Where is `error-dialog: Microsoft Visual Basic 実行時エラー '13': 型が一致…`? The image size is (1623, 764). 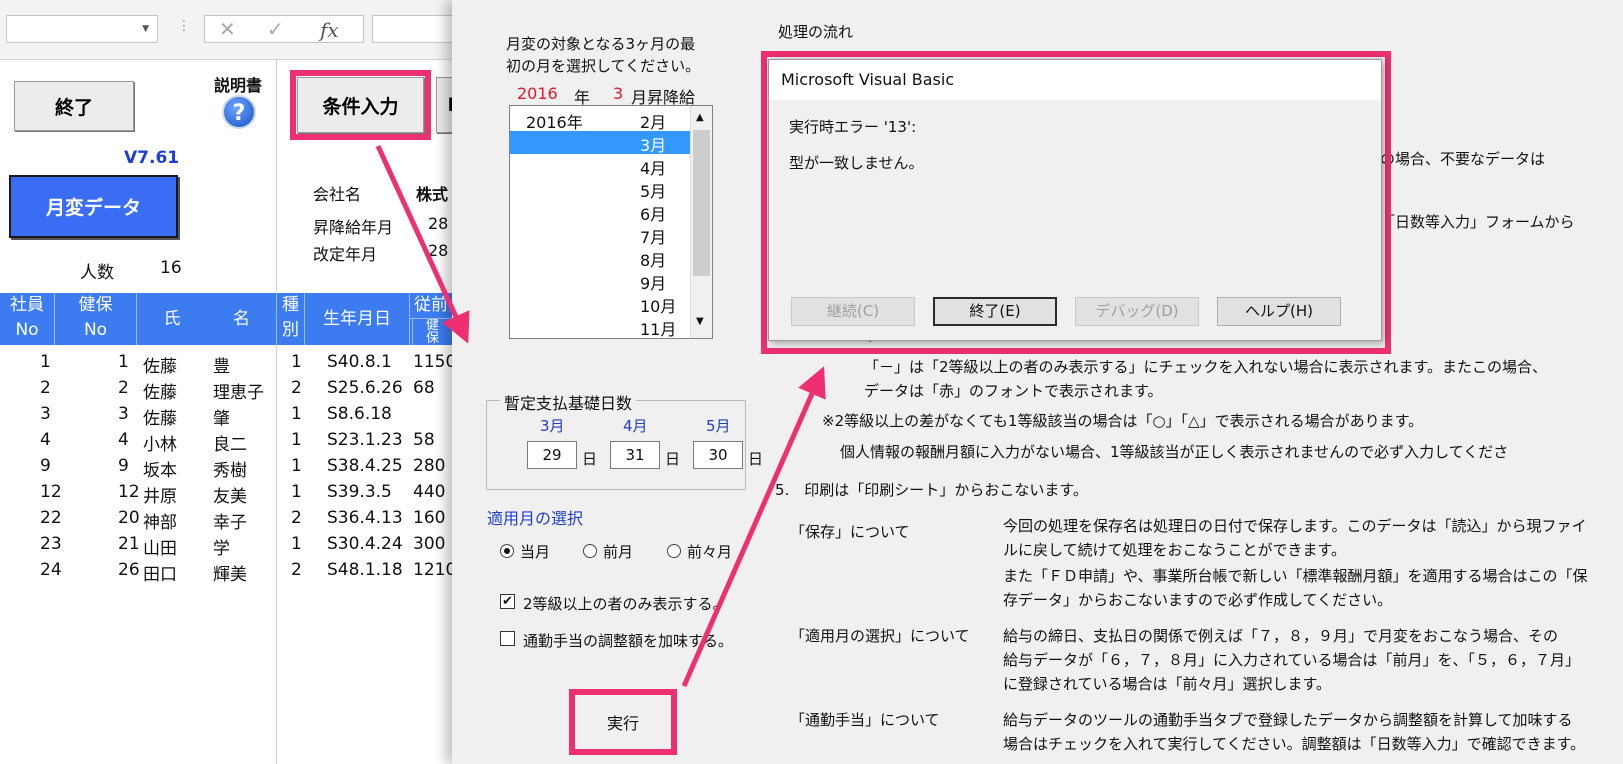 error-dialog: Microsoft Visual Basic 実行時エラー '13': 型が一致… is located at coordinates (1075, 200).